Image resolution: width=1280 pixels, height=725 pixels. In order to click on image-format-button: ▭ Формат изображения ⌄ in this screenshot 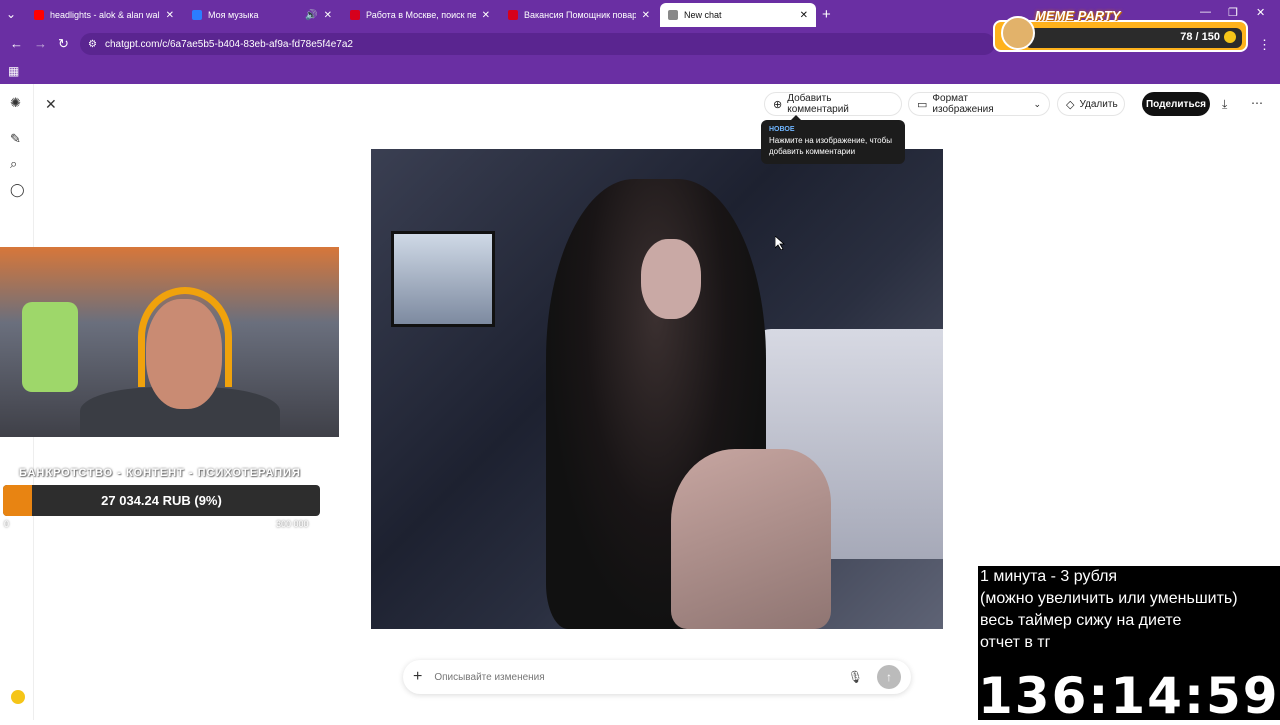, I will do `click(979, 104)`.